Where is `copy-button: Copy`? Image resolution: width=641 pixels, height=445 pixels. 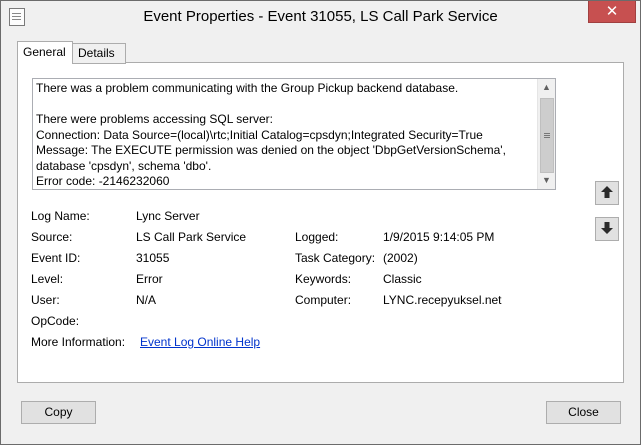 copy-button: Copy is located at coordinates (58, 412).